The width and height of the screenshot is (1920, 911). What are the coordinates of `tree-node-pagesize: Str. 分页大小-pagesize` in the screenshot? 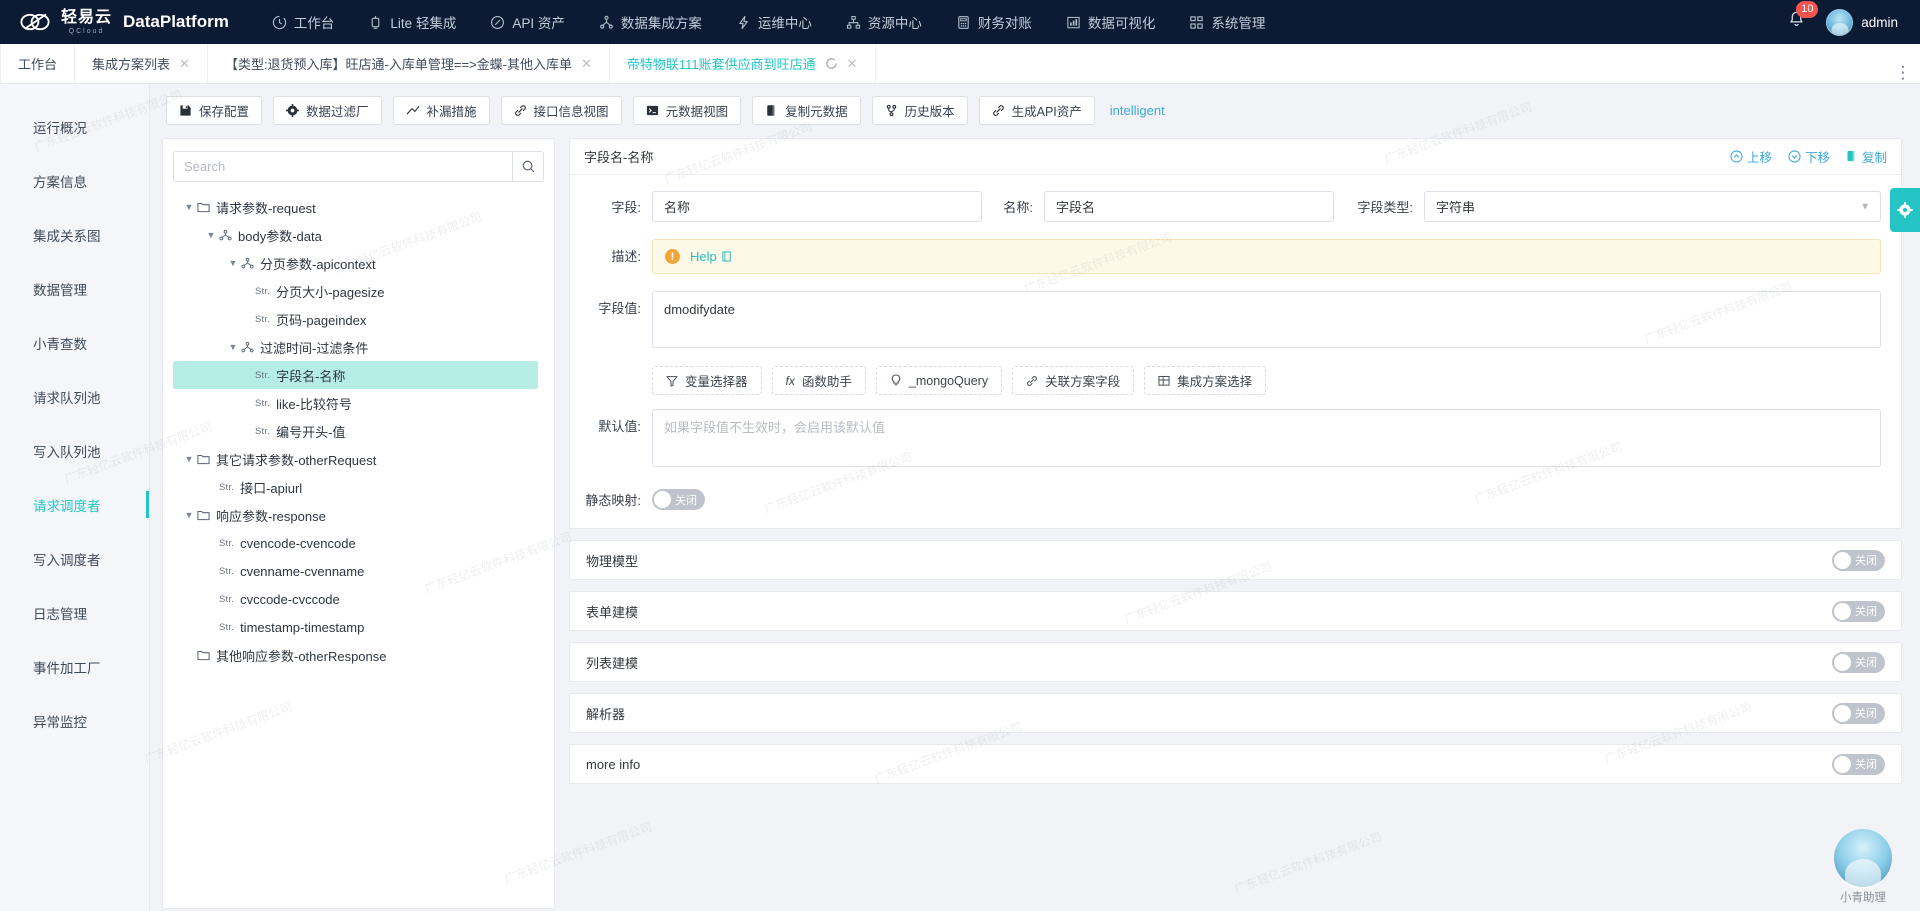 It's located at (358, 291).